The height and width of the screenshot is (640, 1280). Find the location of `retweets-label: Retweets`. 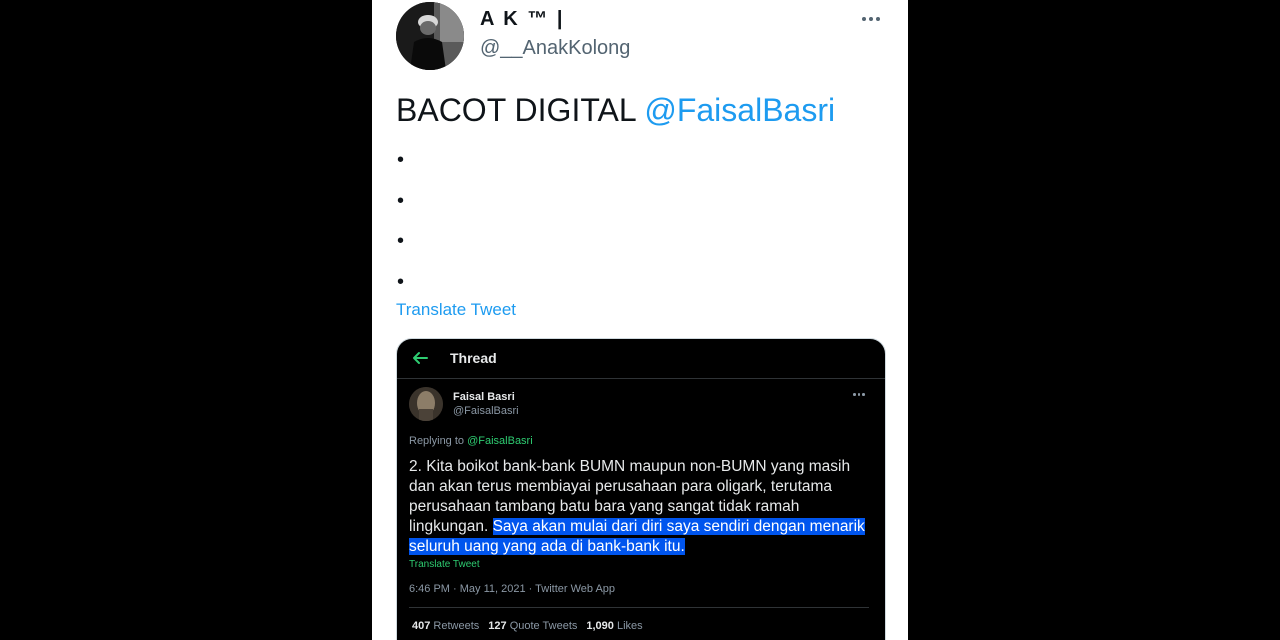

retweets-label: Retweets is located at coordinates (456, 626).